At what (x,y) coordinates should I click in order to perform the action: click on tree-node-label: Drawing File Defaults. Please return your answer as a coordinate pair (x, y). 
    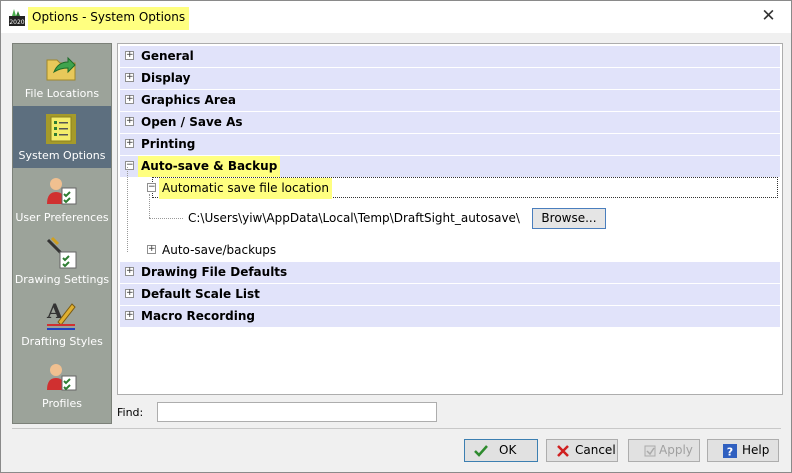
    Looking at the image, I should click on (214, 272).